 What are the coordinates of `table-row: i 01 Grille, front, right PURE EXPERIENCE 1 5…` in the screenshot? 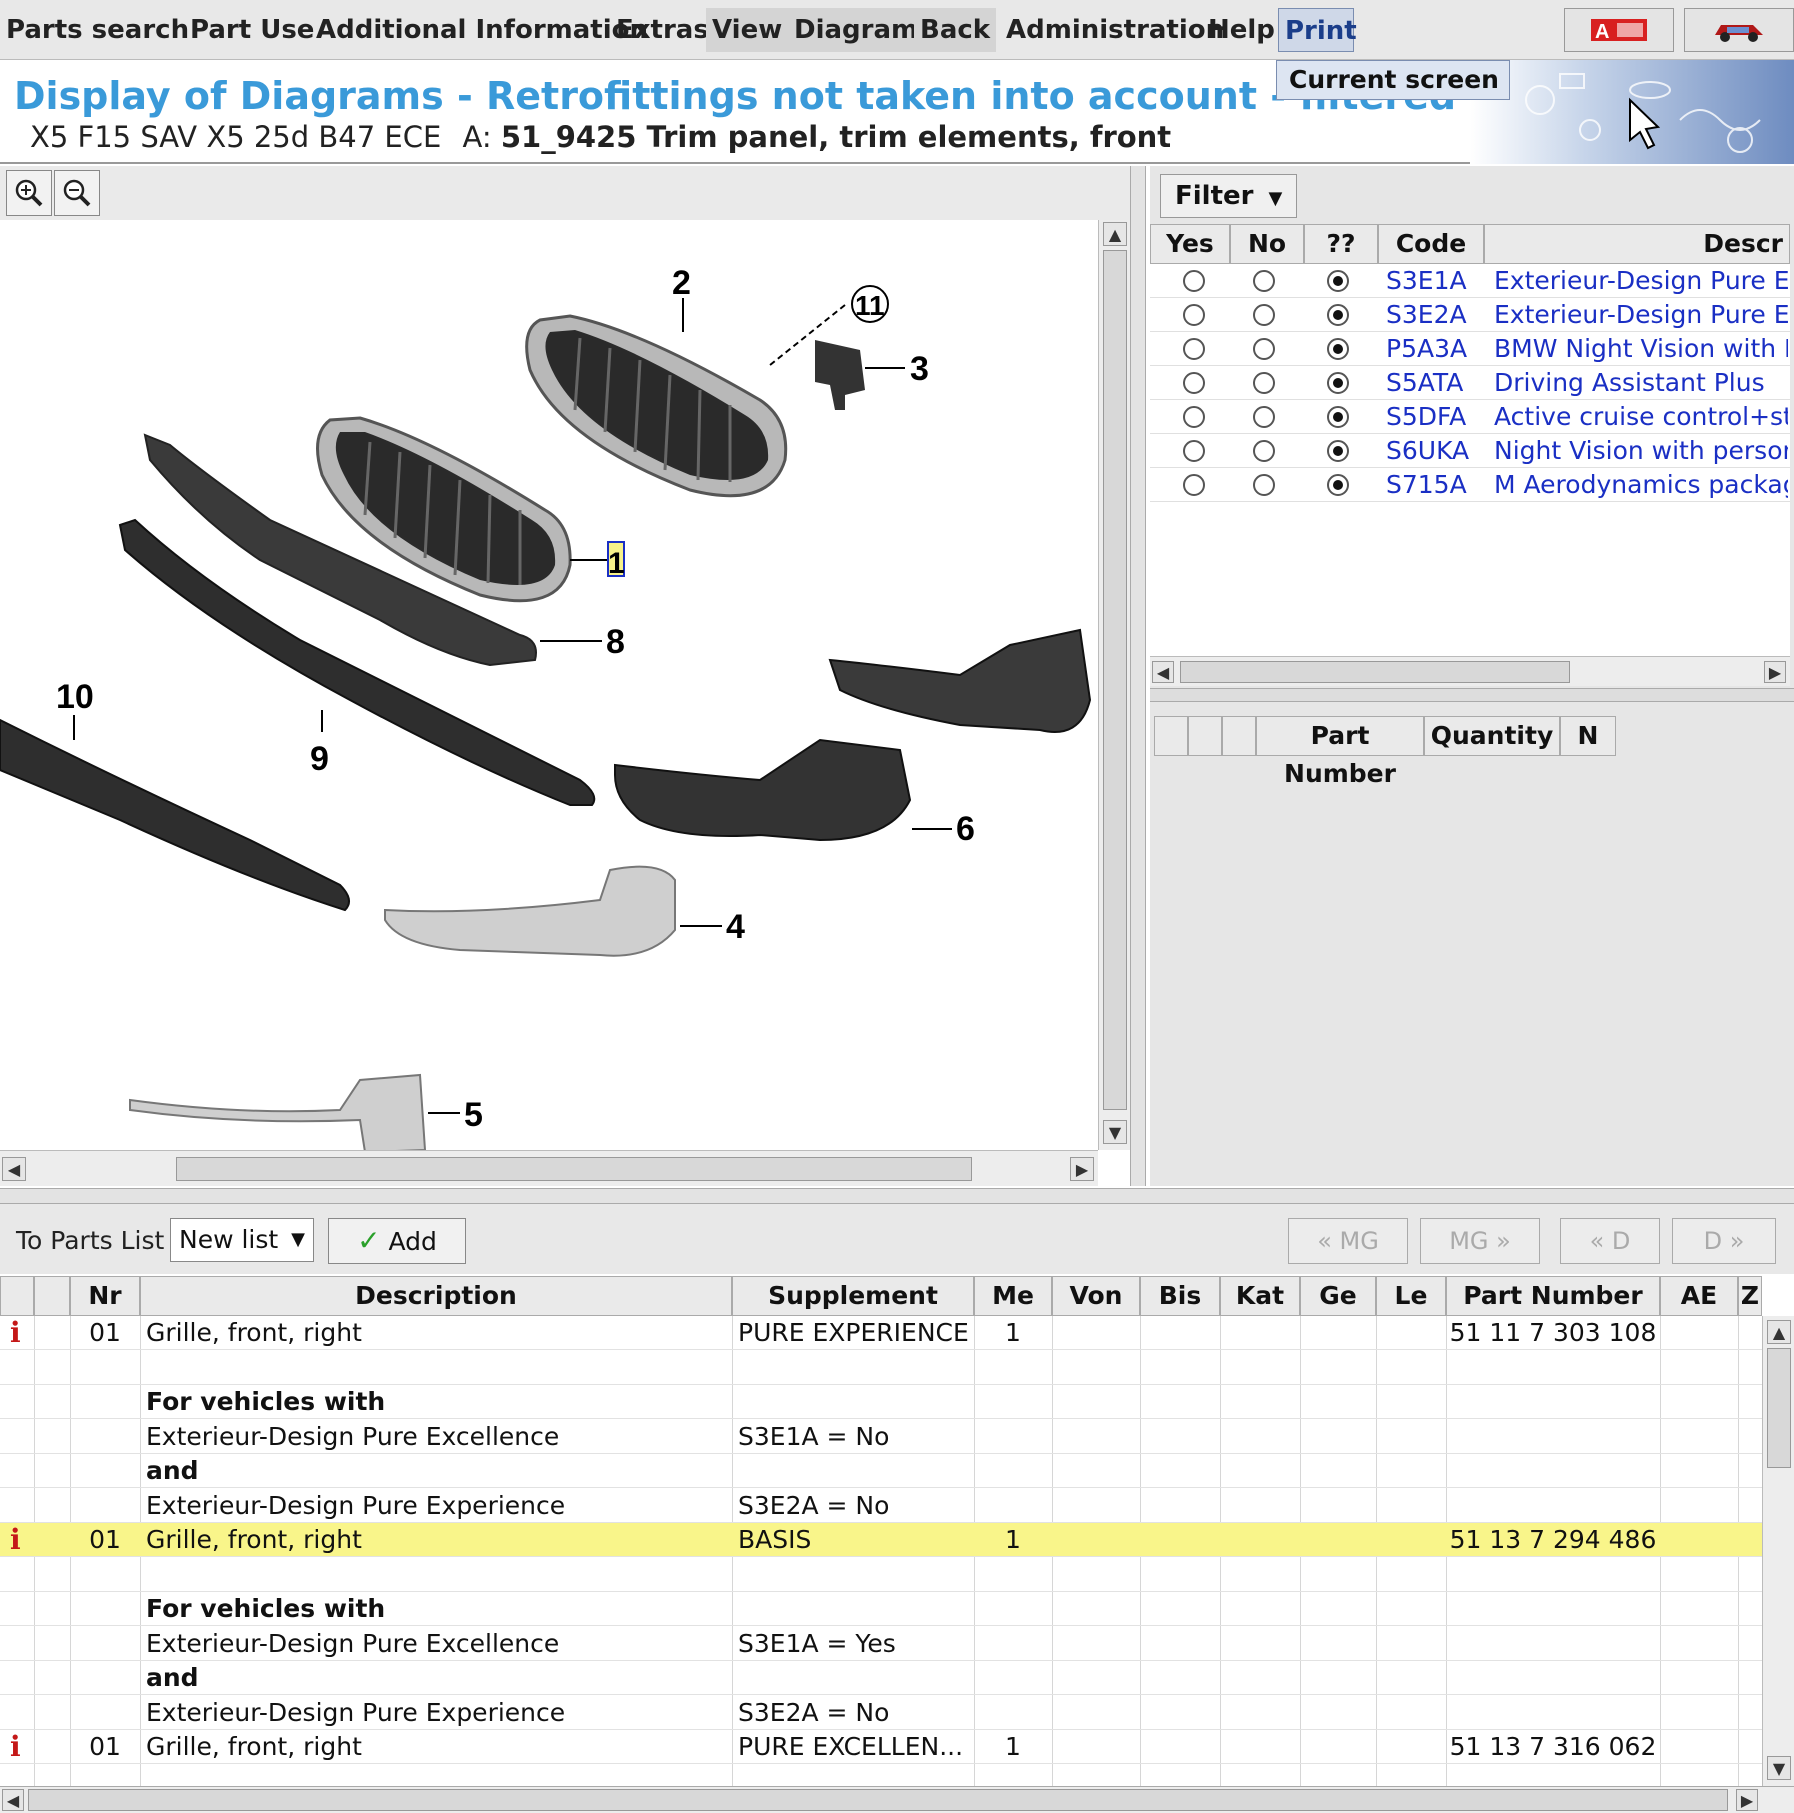 It's located at (881, 1333).